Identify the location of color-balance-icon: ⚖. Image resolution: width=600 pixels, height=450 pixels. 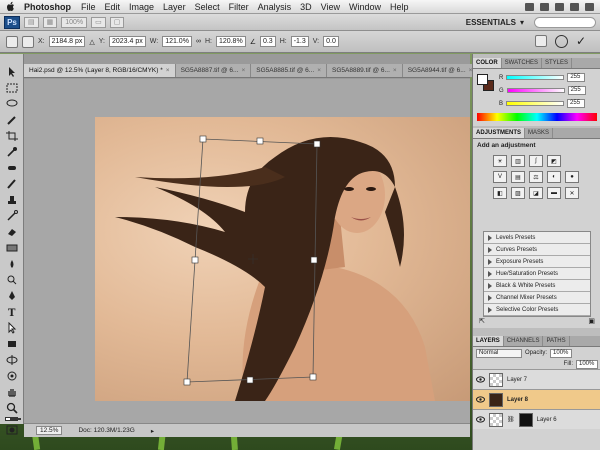
(536, 177).